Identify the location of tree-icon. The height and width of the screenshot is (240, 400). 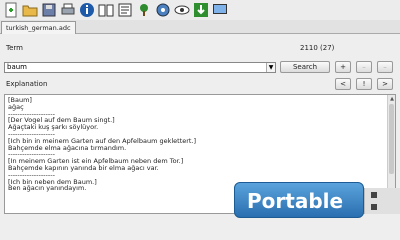
(144, 10).